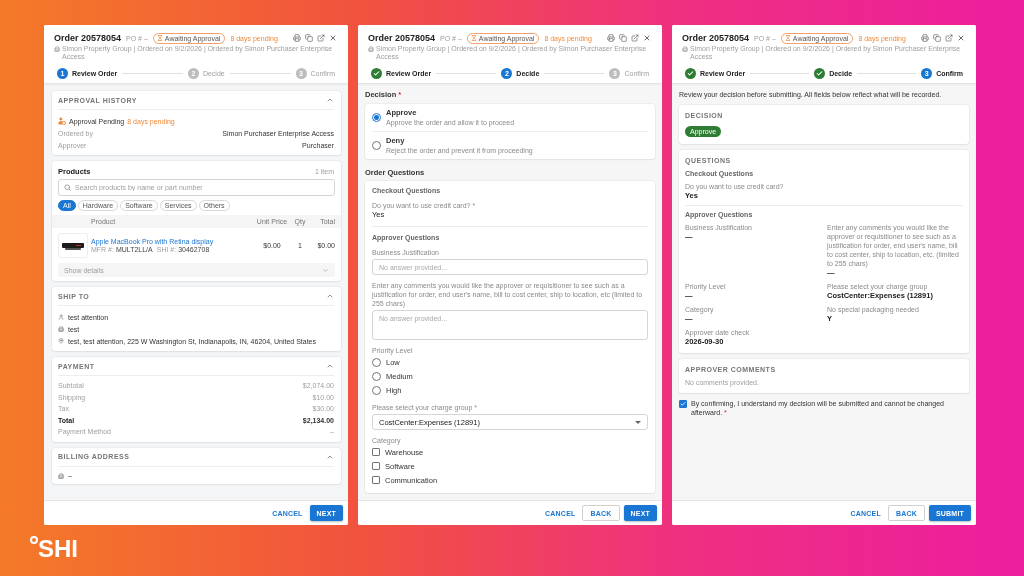 Image resolution: width=1024 pixels, height=576 pixels. What do you see at coordinates (325, 270) in the screenshot?
I see `chevron-down-icon` at bounding box center [325, 270].